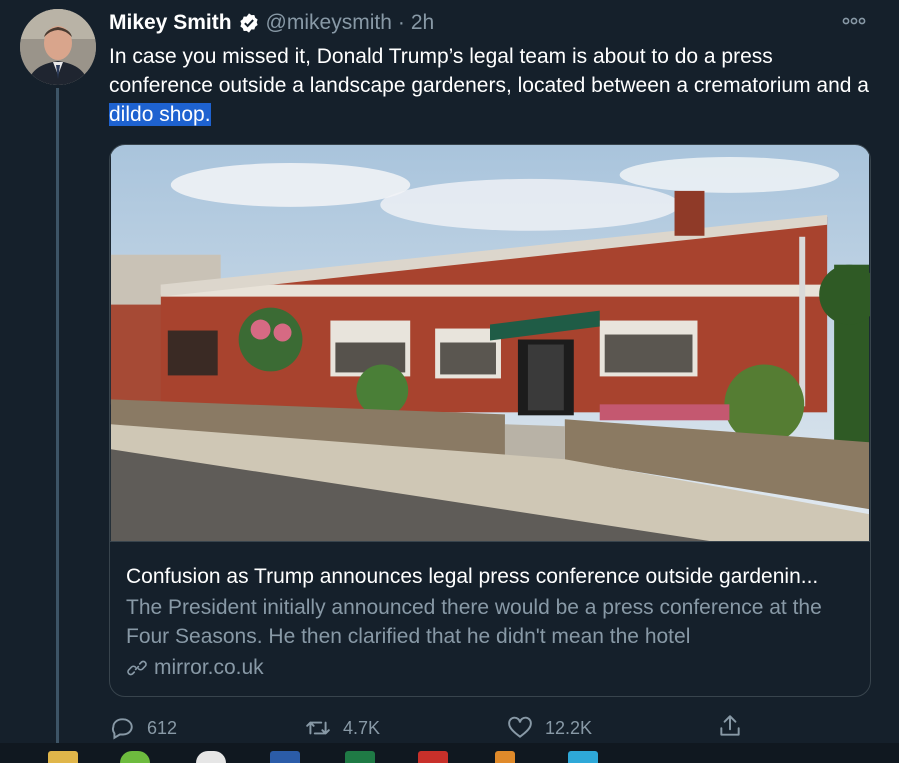  I want to click on card-domain: mirror.co.uk, so click(195, 668).